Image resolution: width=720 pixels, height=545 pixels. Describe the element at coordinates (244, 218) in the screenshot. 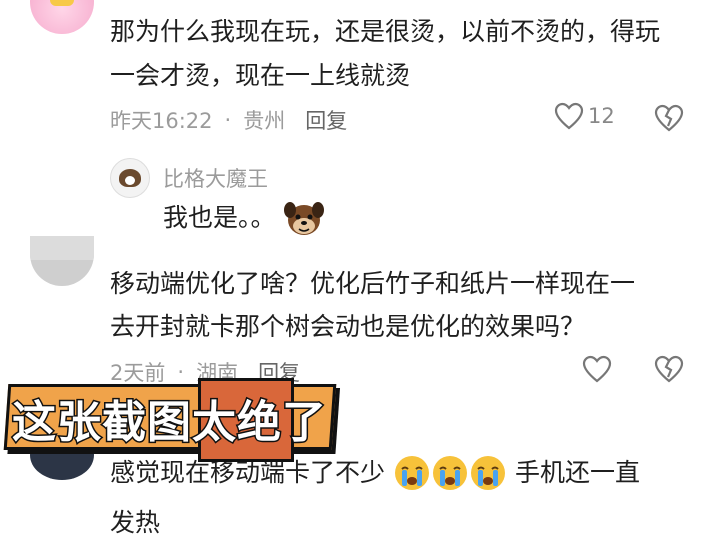

I see `reply-text: 我也是。。` at that location.